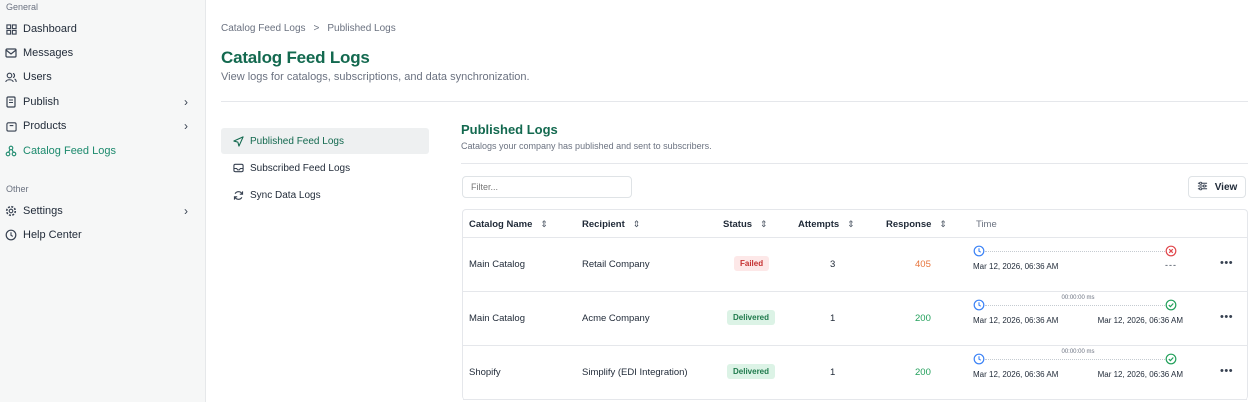 This screenshot has height=402, width=1248. I want to click on send-icon, so click(238, 141).